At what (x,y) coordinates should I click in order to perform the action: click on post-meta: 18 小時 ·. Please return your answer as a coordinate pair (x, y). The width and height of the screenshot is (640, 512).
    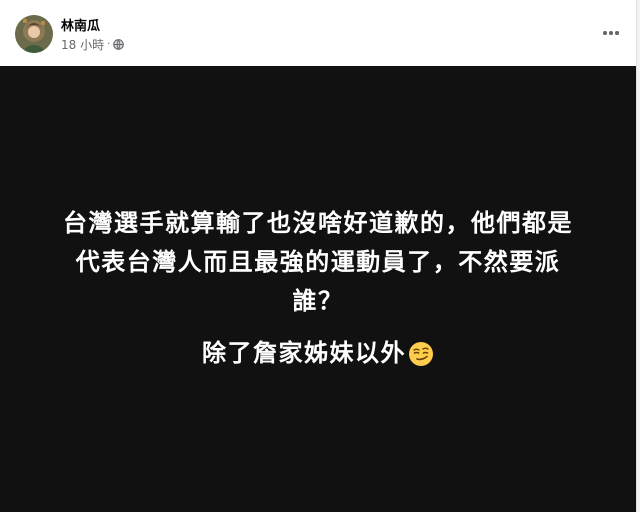
    Looking at the image, I should click on (93, 44).